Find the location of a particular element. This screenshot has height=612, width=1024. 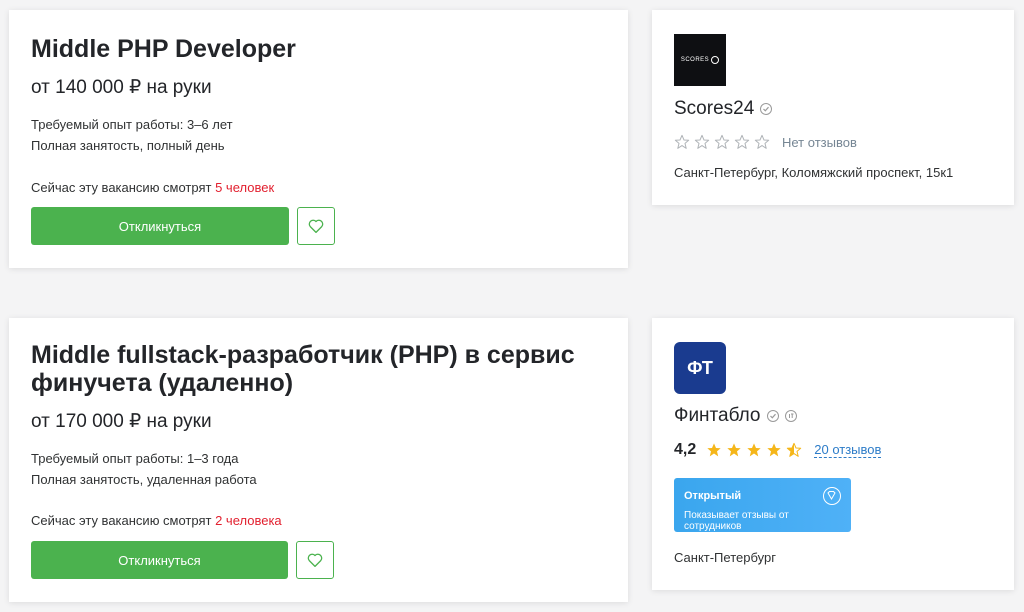

vacancy-title: Middle PHP Developer is located at coordinates (163, 49).